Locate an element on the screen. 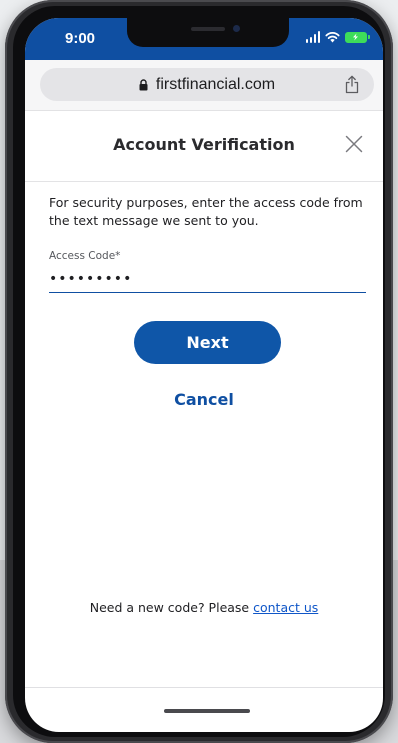 This screenshot has height=743, width=398. battery-charging-icon is located at coordinates (357, 37).